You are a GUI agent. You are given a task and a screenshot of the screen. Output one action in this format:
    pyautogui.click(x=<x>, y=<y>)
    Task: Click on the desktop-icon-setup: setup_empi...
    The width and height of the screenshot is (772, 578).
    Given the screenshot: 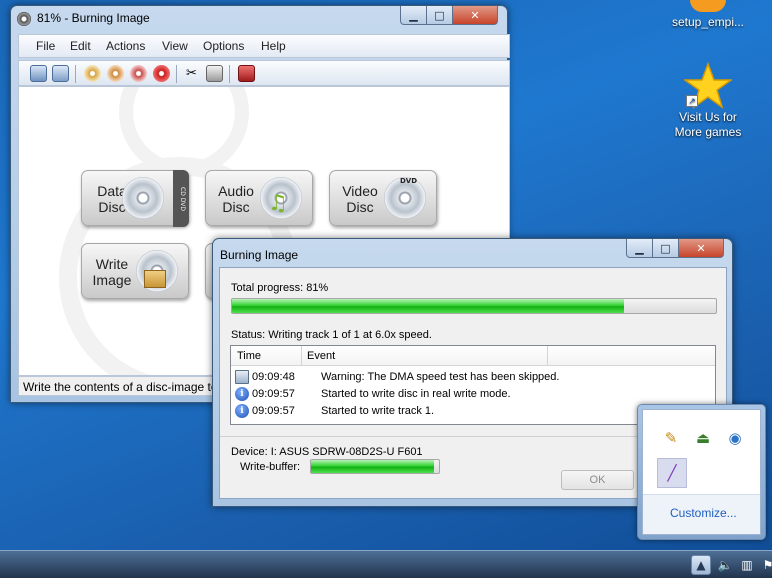 What is the action you would take?
    pyautogui.click(x=708, y=15)
    